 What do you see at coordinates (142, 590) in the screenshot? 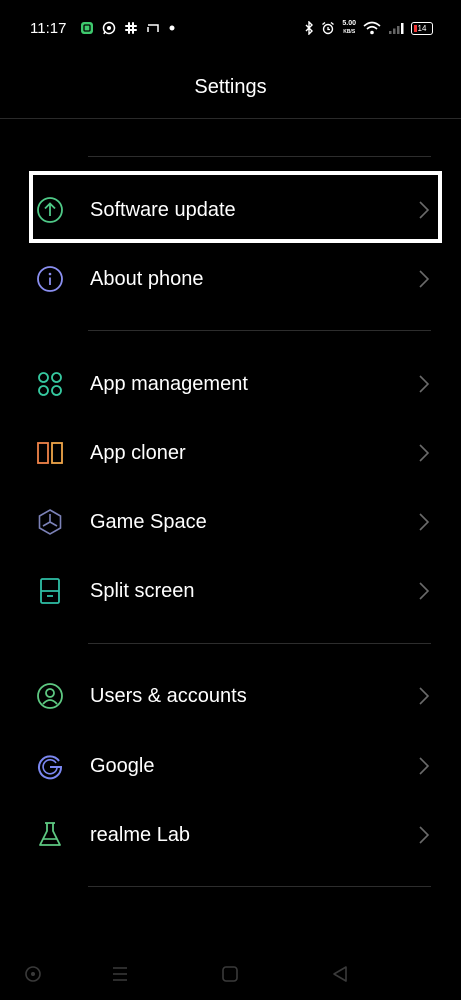
I see `settings-item-label: Split screen` at bounding box center [142, 590].